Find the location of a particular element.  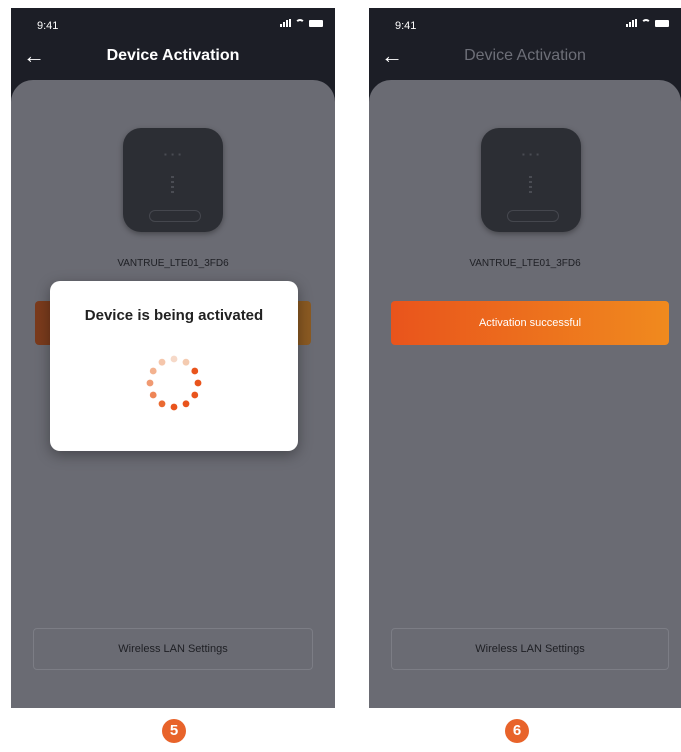

activation-dialog: Device is being activated is located at coordinates (174, 366).